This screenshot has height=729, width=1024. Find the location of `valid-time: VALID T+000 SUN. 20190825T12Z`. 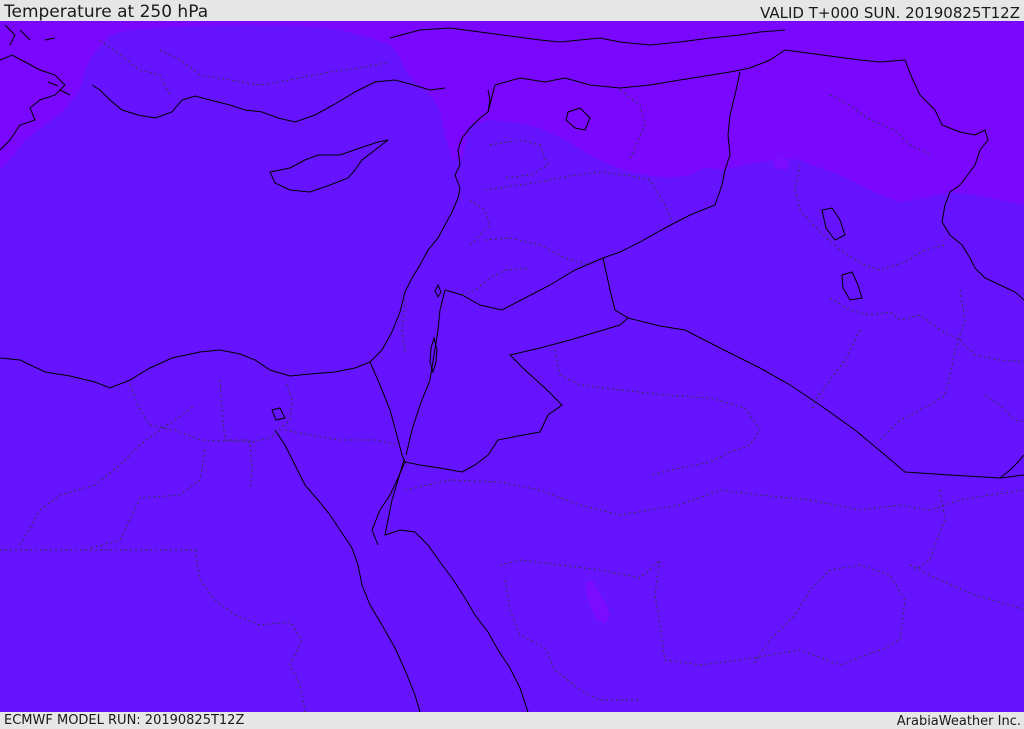

valid-time: VALID T+000 SUN. 20190825T12Z is located at coordinates (890, 13).